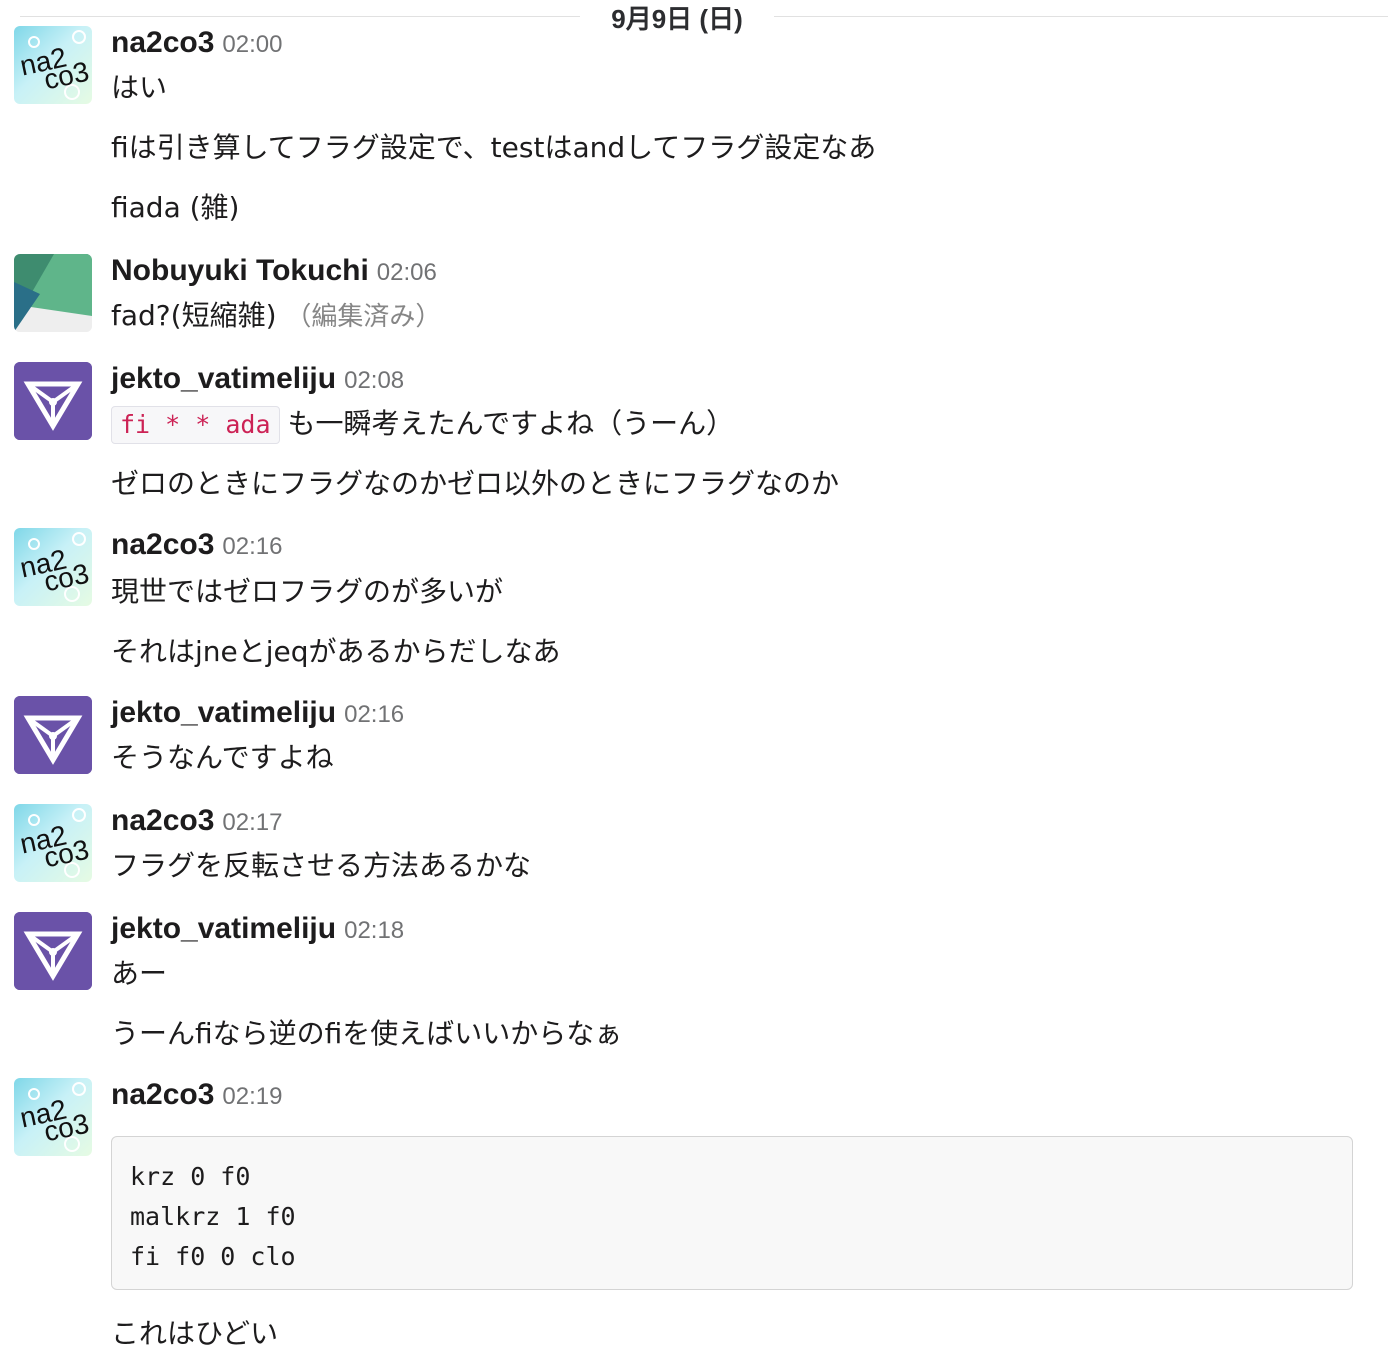 This screenshot has height=1358, width=1388. I want to click on message-header: jekto_vatimeliju 02:18, so click(257, 930).